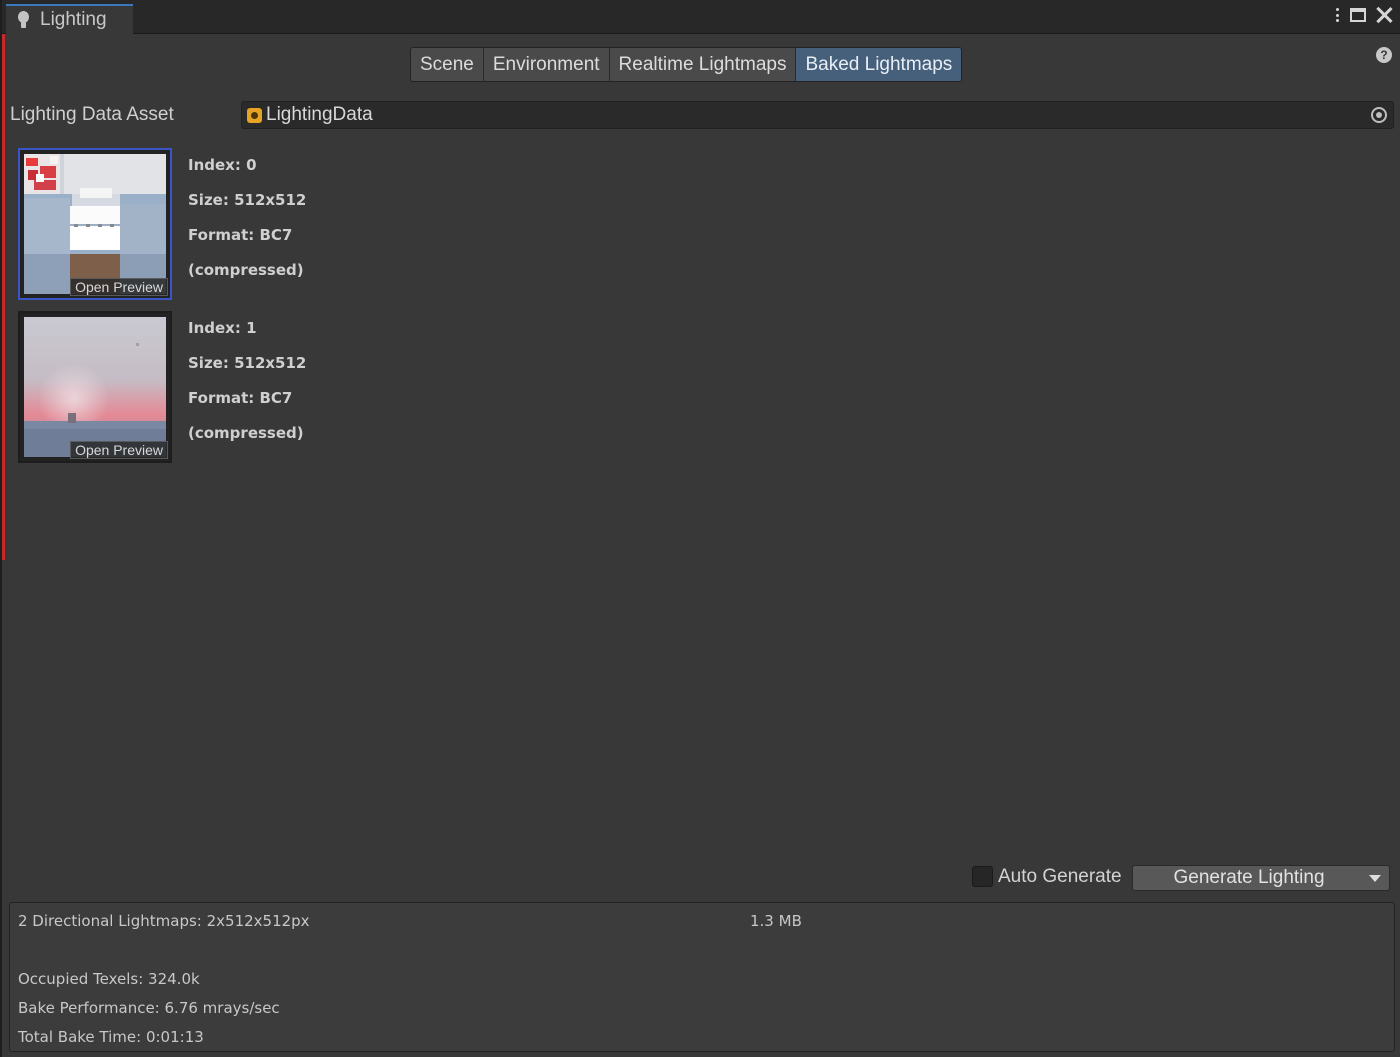 This screenshot has height=1057, width=1400. Describe the element at coordinates (149, 1008) in the screenshot. I see `bake-performance: Bake Performance: 6.76 mrays/sec` at that location.